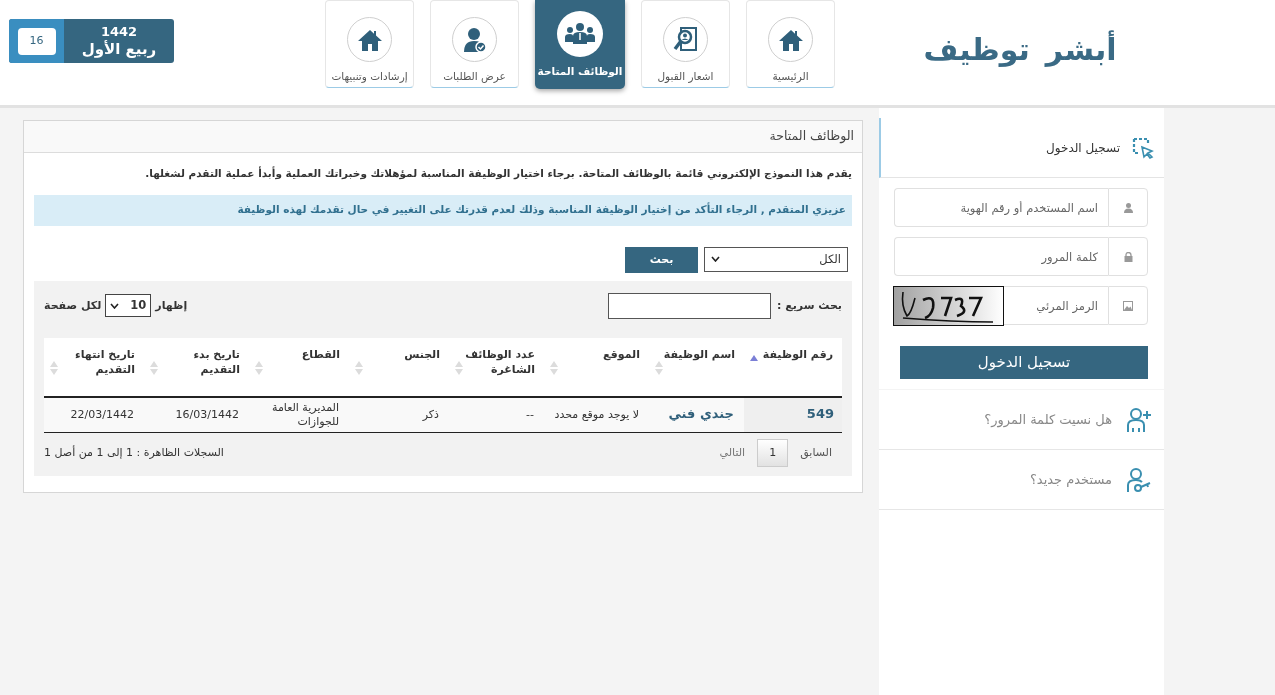 The image size is (1275, 695). Describe the element at coordinates (689, 305) in the screenshot. I see `quick-search-field` at that location.